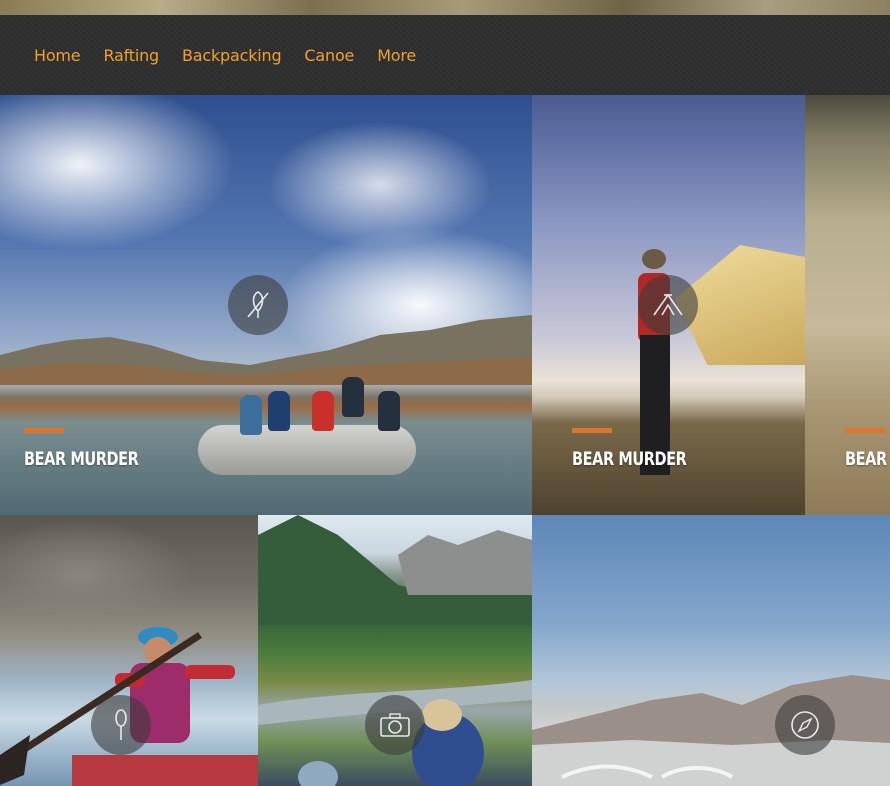 The width and height of the screenshot is (890, 786). I want to click on paddle-icon, so click(121, 725).